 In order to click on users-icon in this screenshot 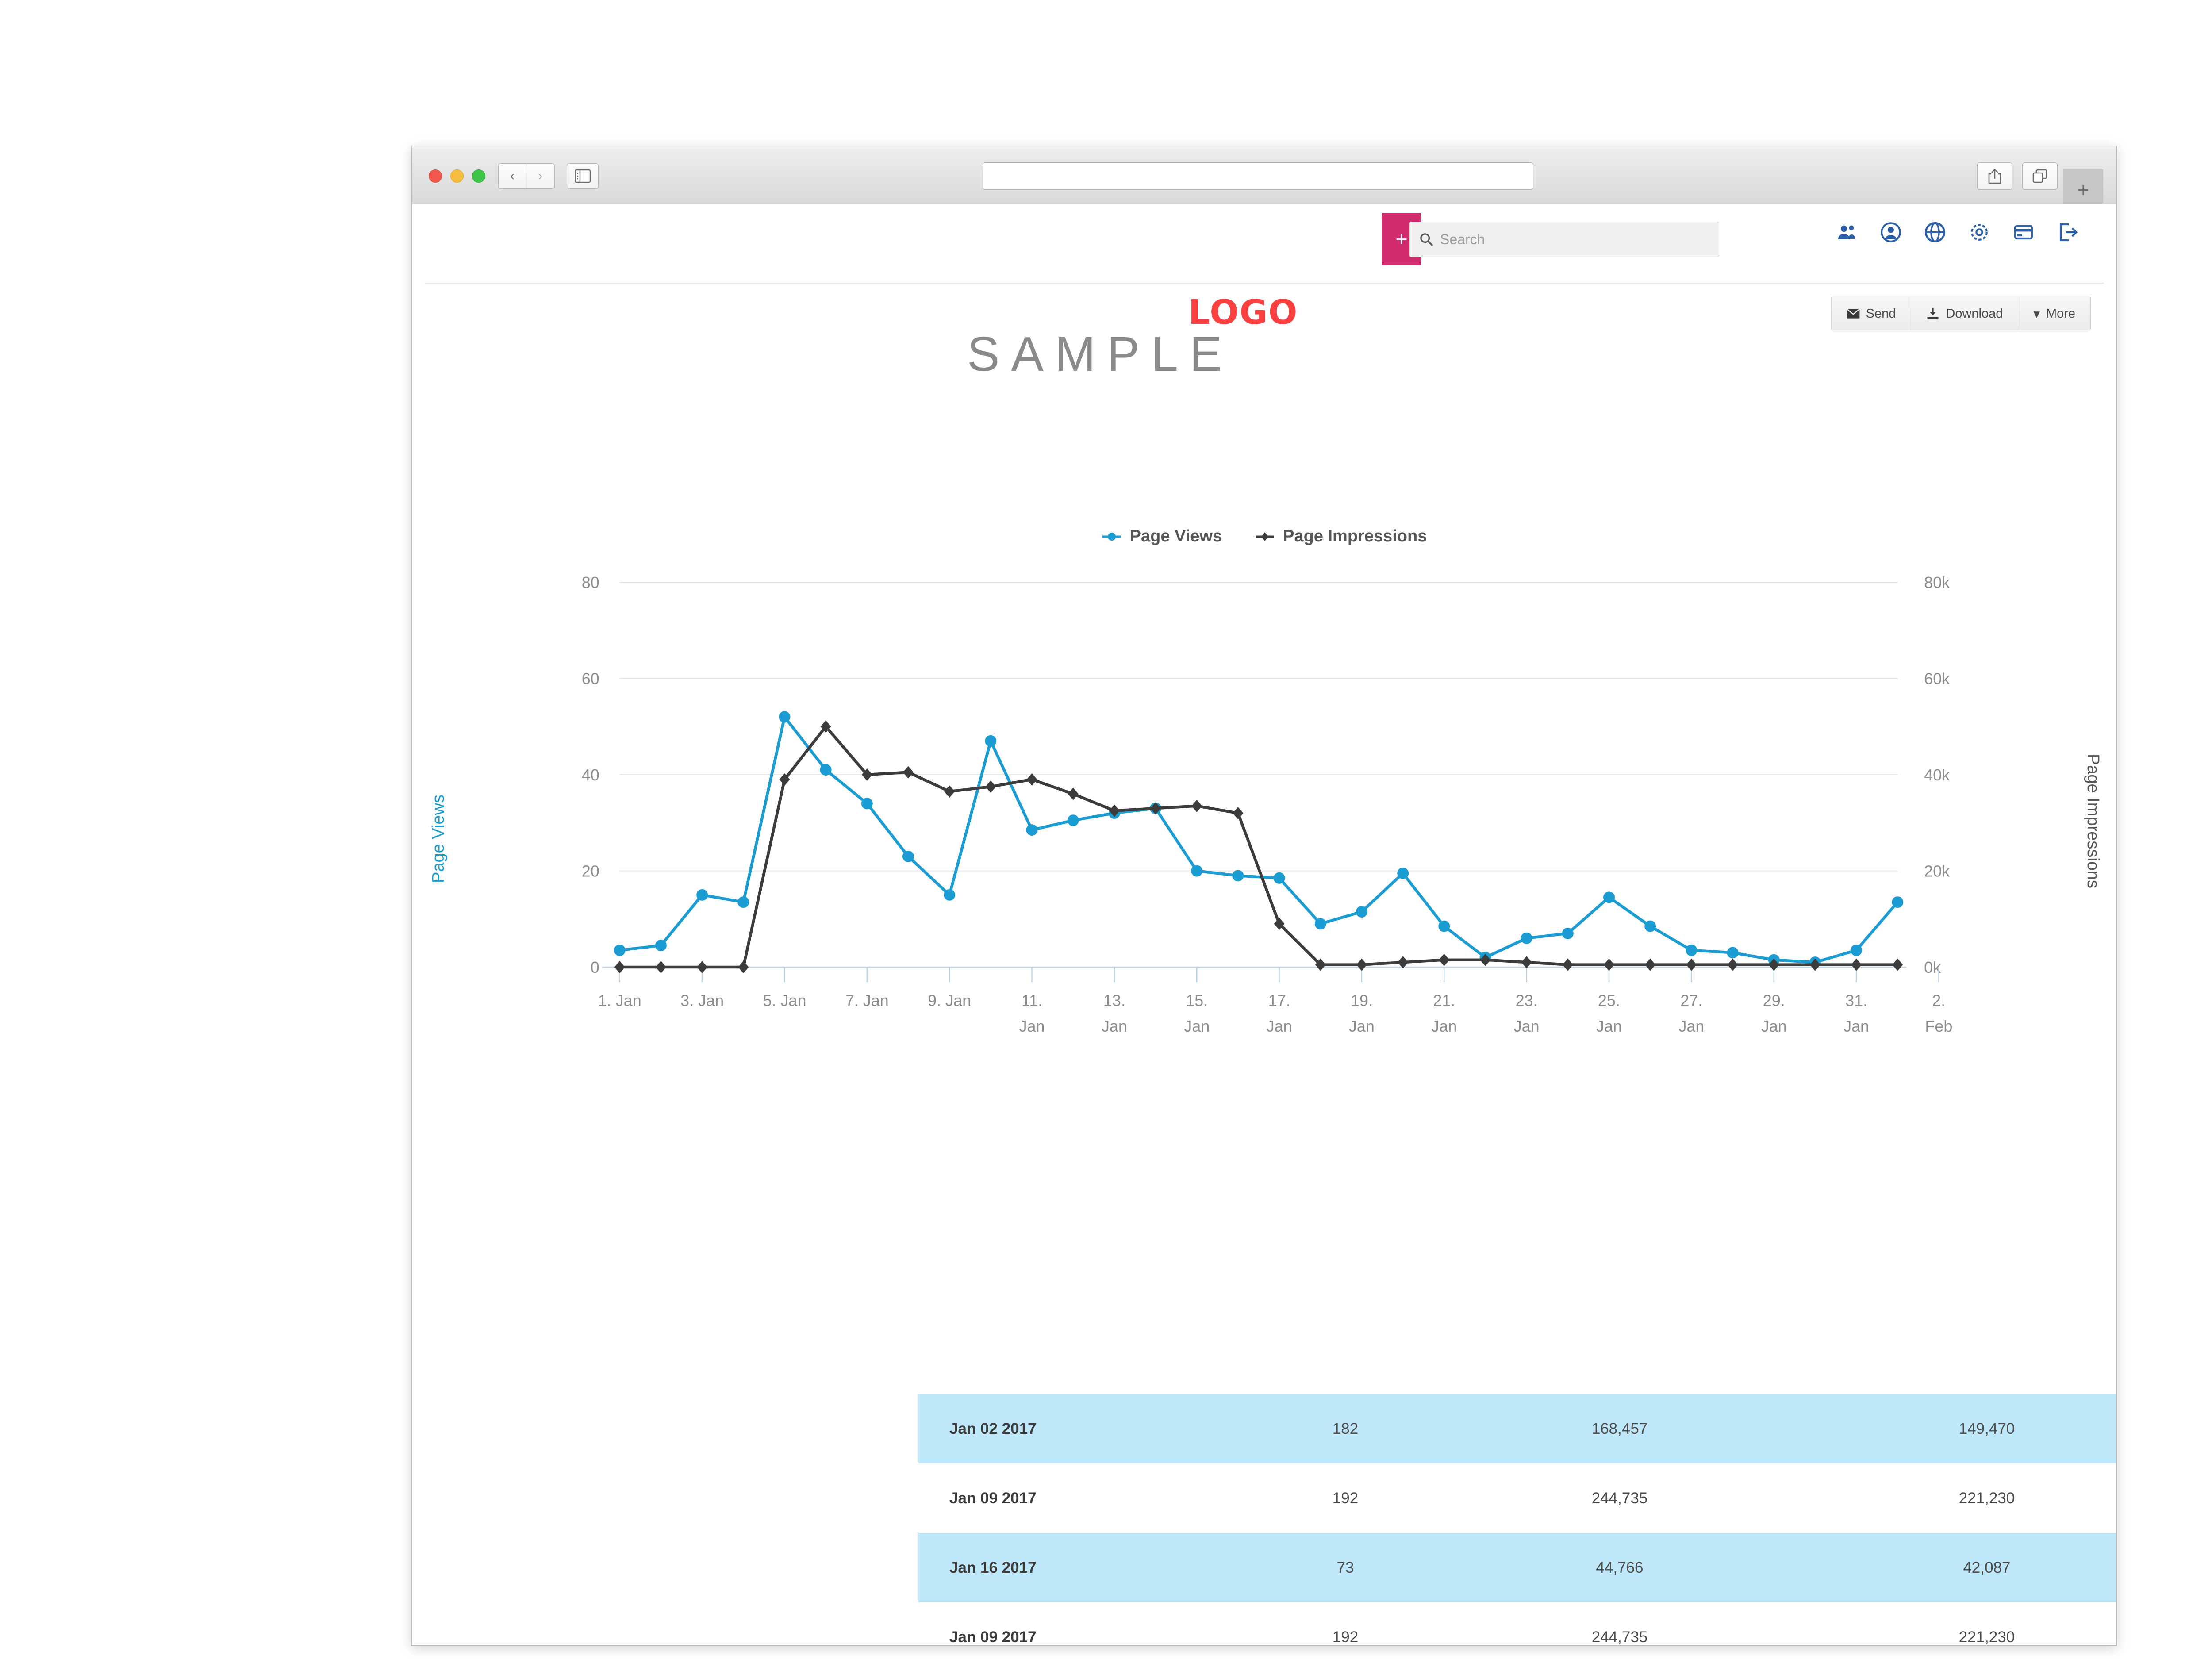, I will do `click(1847, 233)`.